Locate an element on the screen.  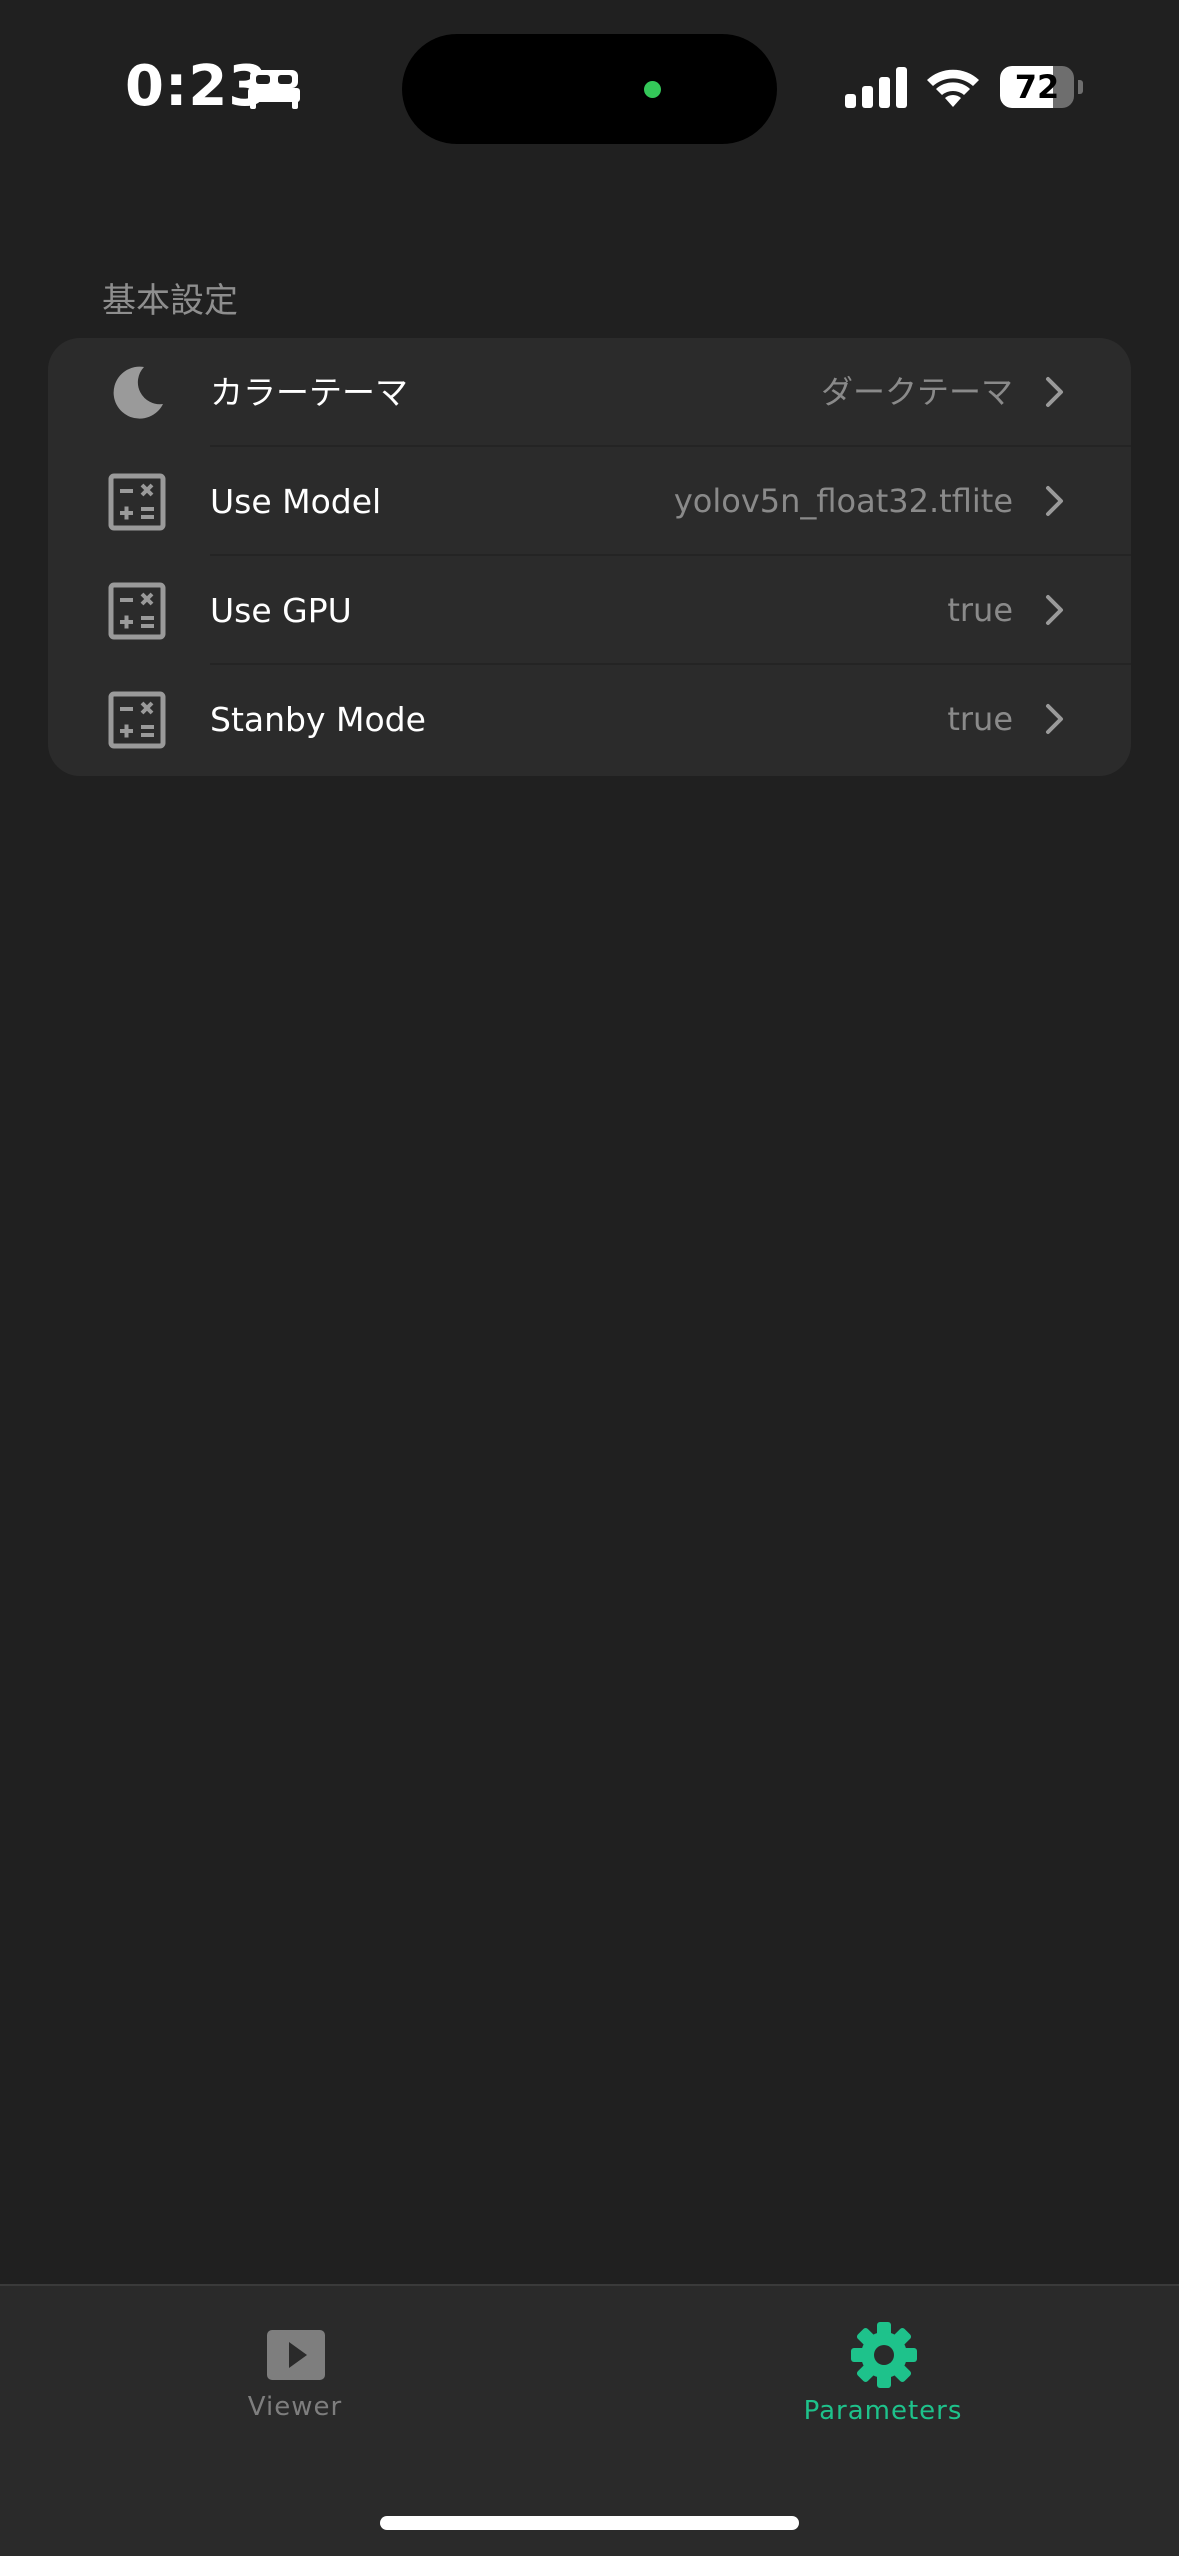
bed-icon is located at coordinates (274, 89).